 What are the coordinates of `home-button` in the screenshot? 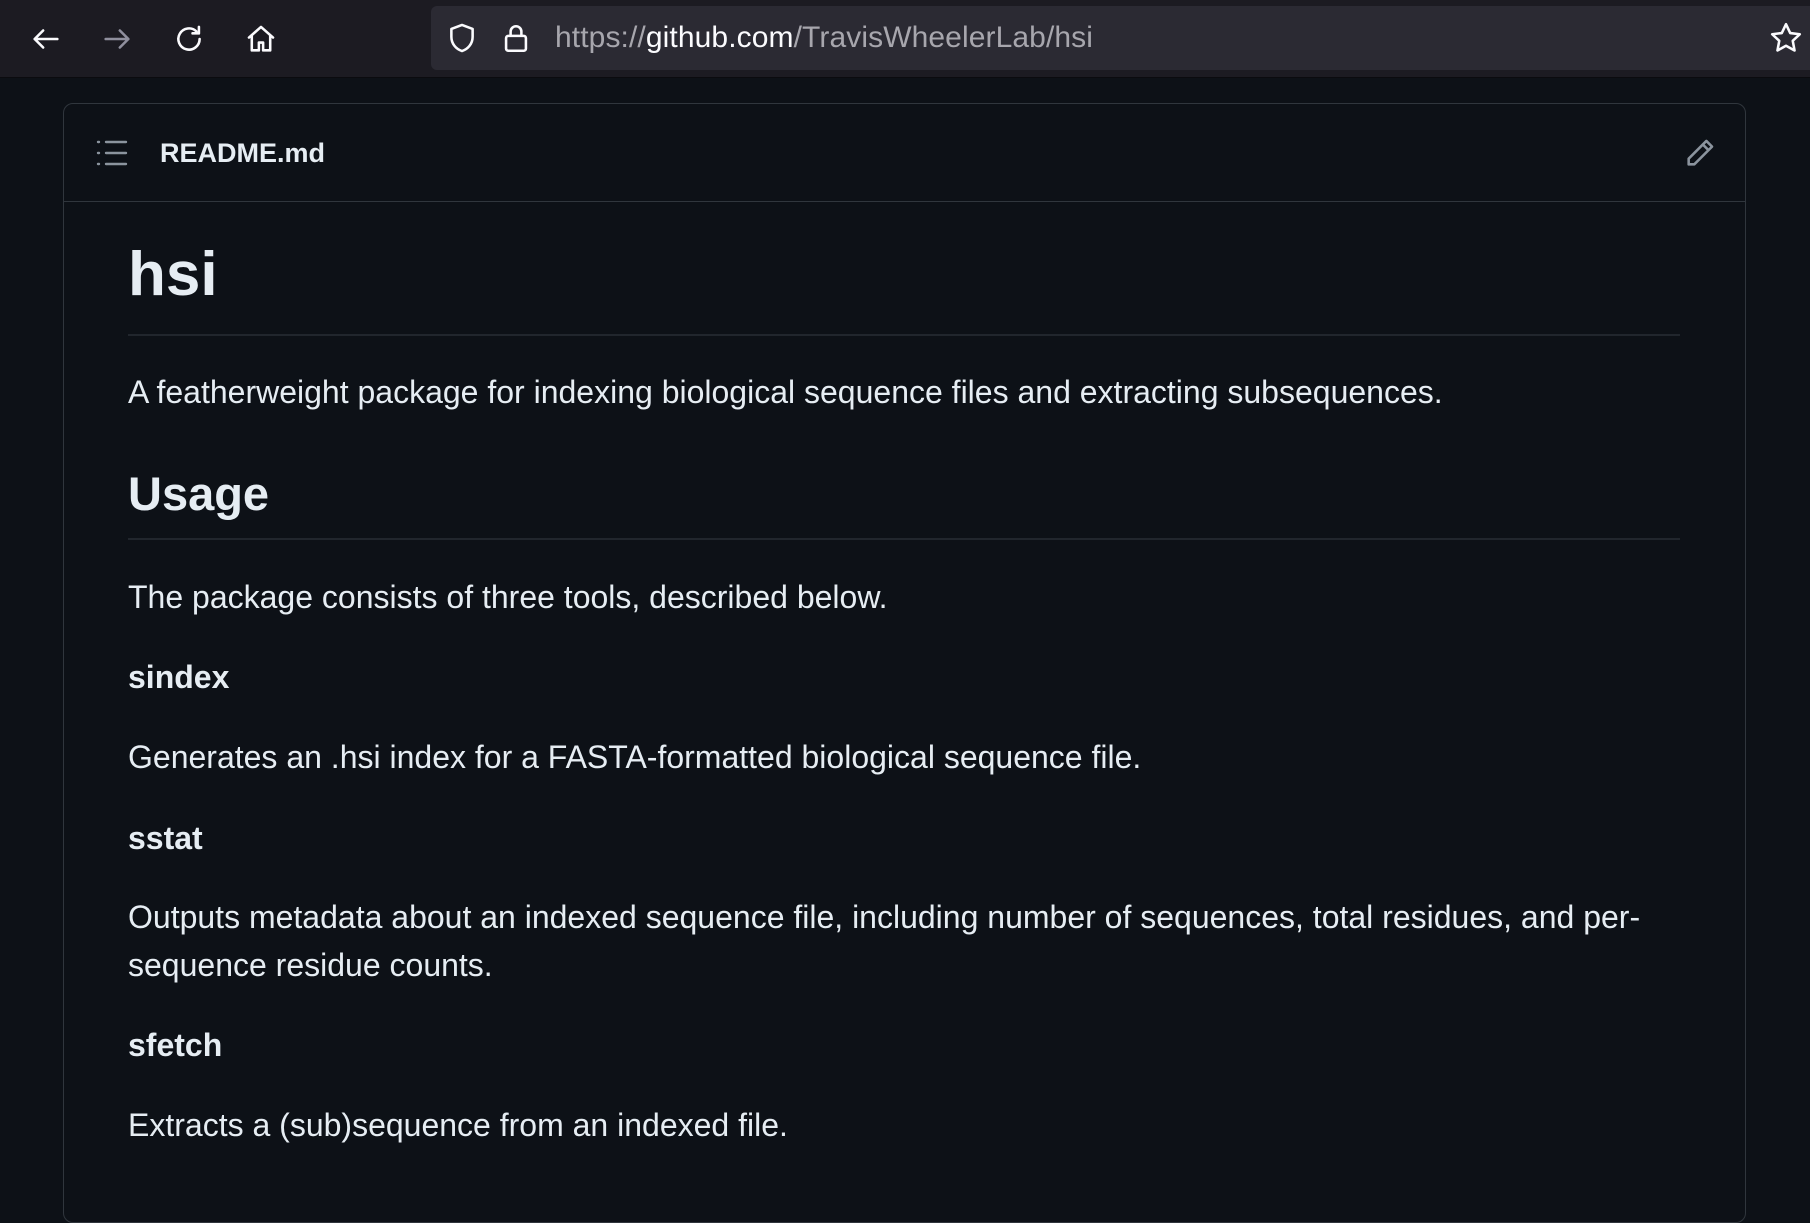 It's located at (261, 39).